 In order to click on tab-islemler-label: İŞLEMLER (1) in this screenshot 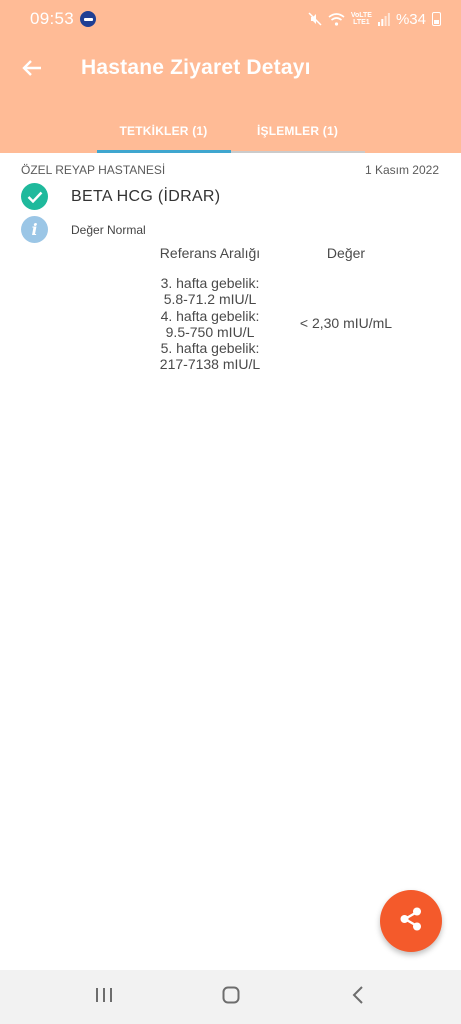, I will do `click(297, 130)`.